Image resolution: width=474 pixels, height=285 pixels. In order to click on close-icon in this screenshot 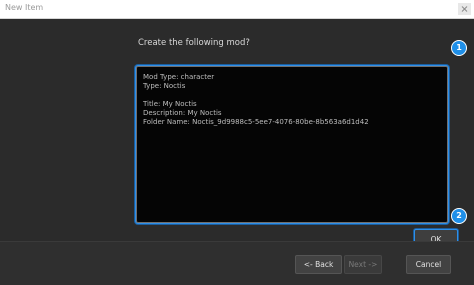, I will do `click(464, 9)`.